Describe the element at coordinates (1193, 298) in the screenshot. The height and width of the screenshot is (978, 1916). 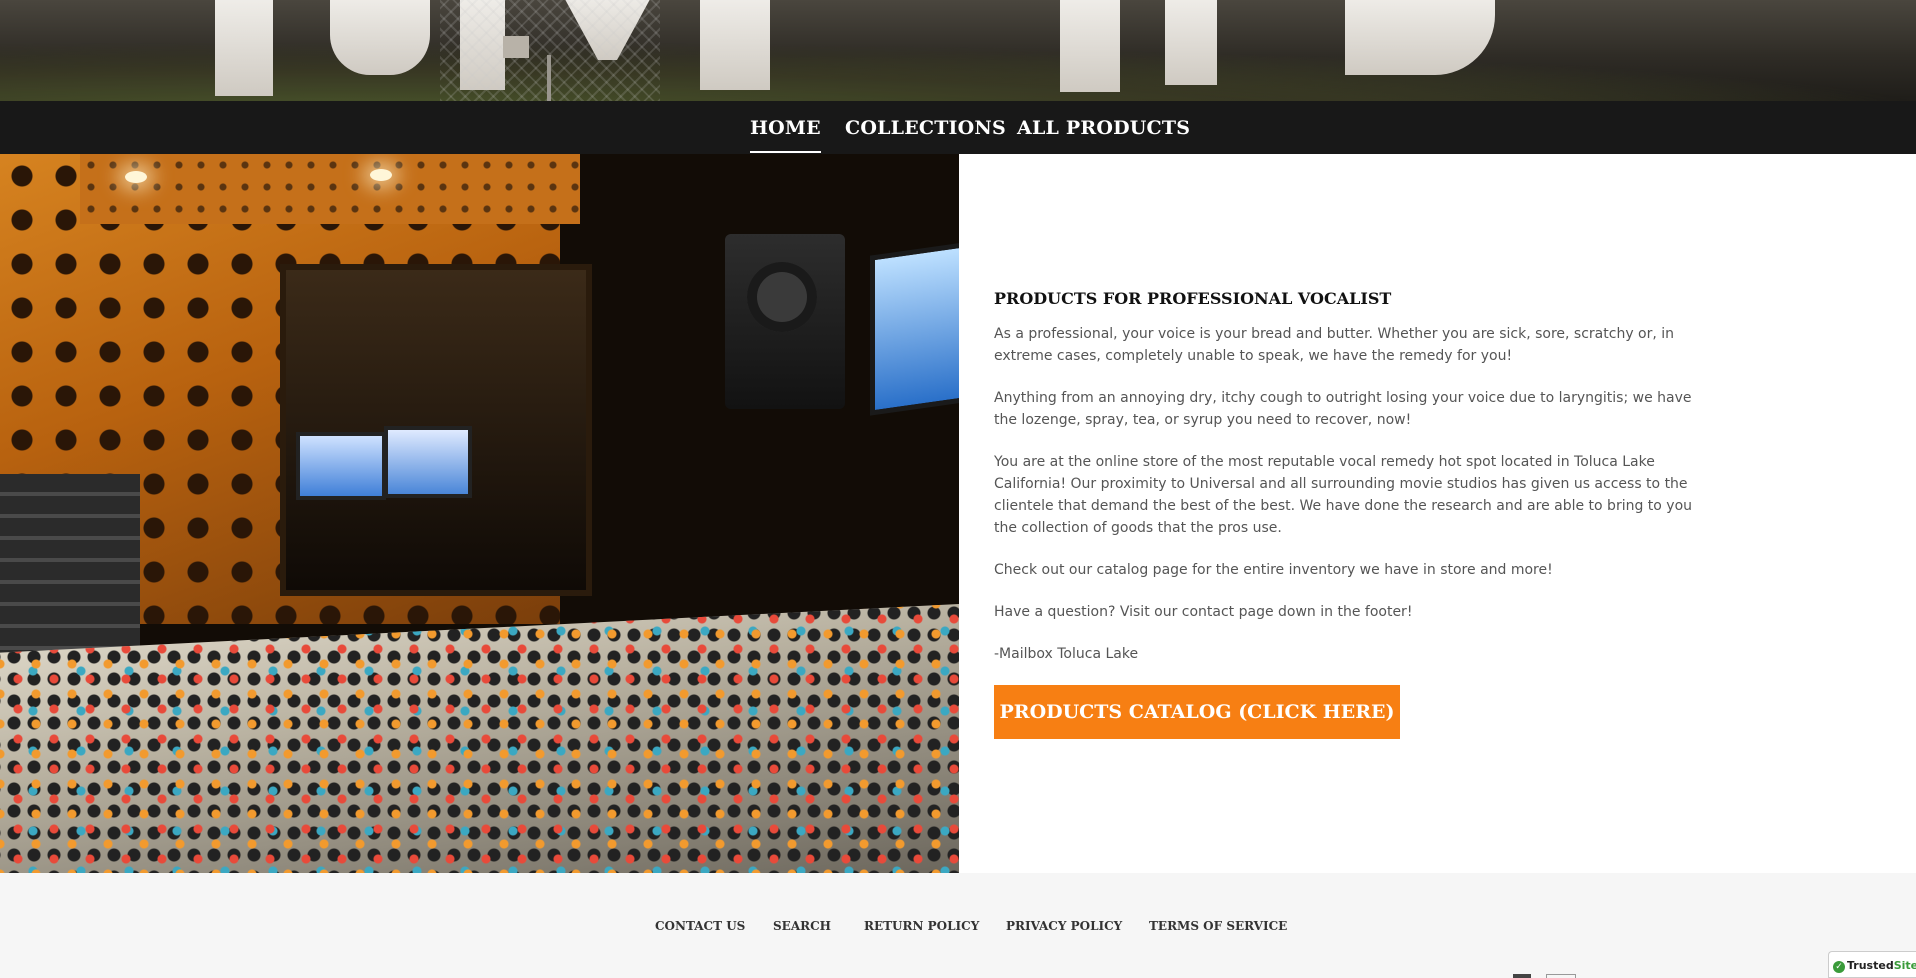
I see `section-heading: PRODUCTS FOR PROFESSIONAL VOCALIST` at that location.